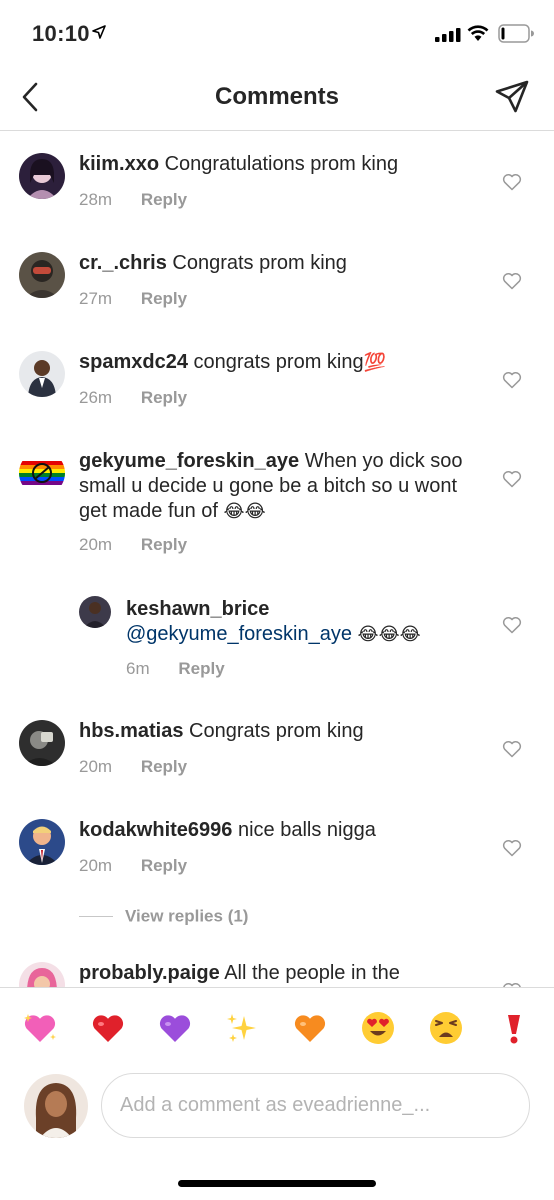 The width and height of the screenshot is (554, 1200). I want to click on heart-eyes-emoji-button, so click(378, 1028).